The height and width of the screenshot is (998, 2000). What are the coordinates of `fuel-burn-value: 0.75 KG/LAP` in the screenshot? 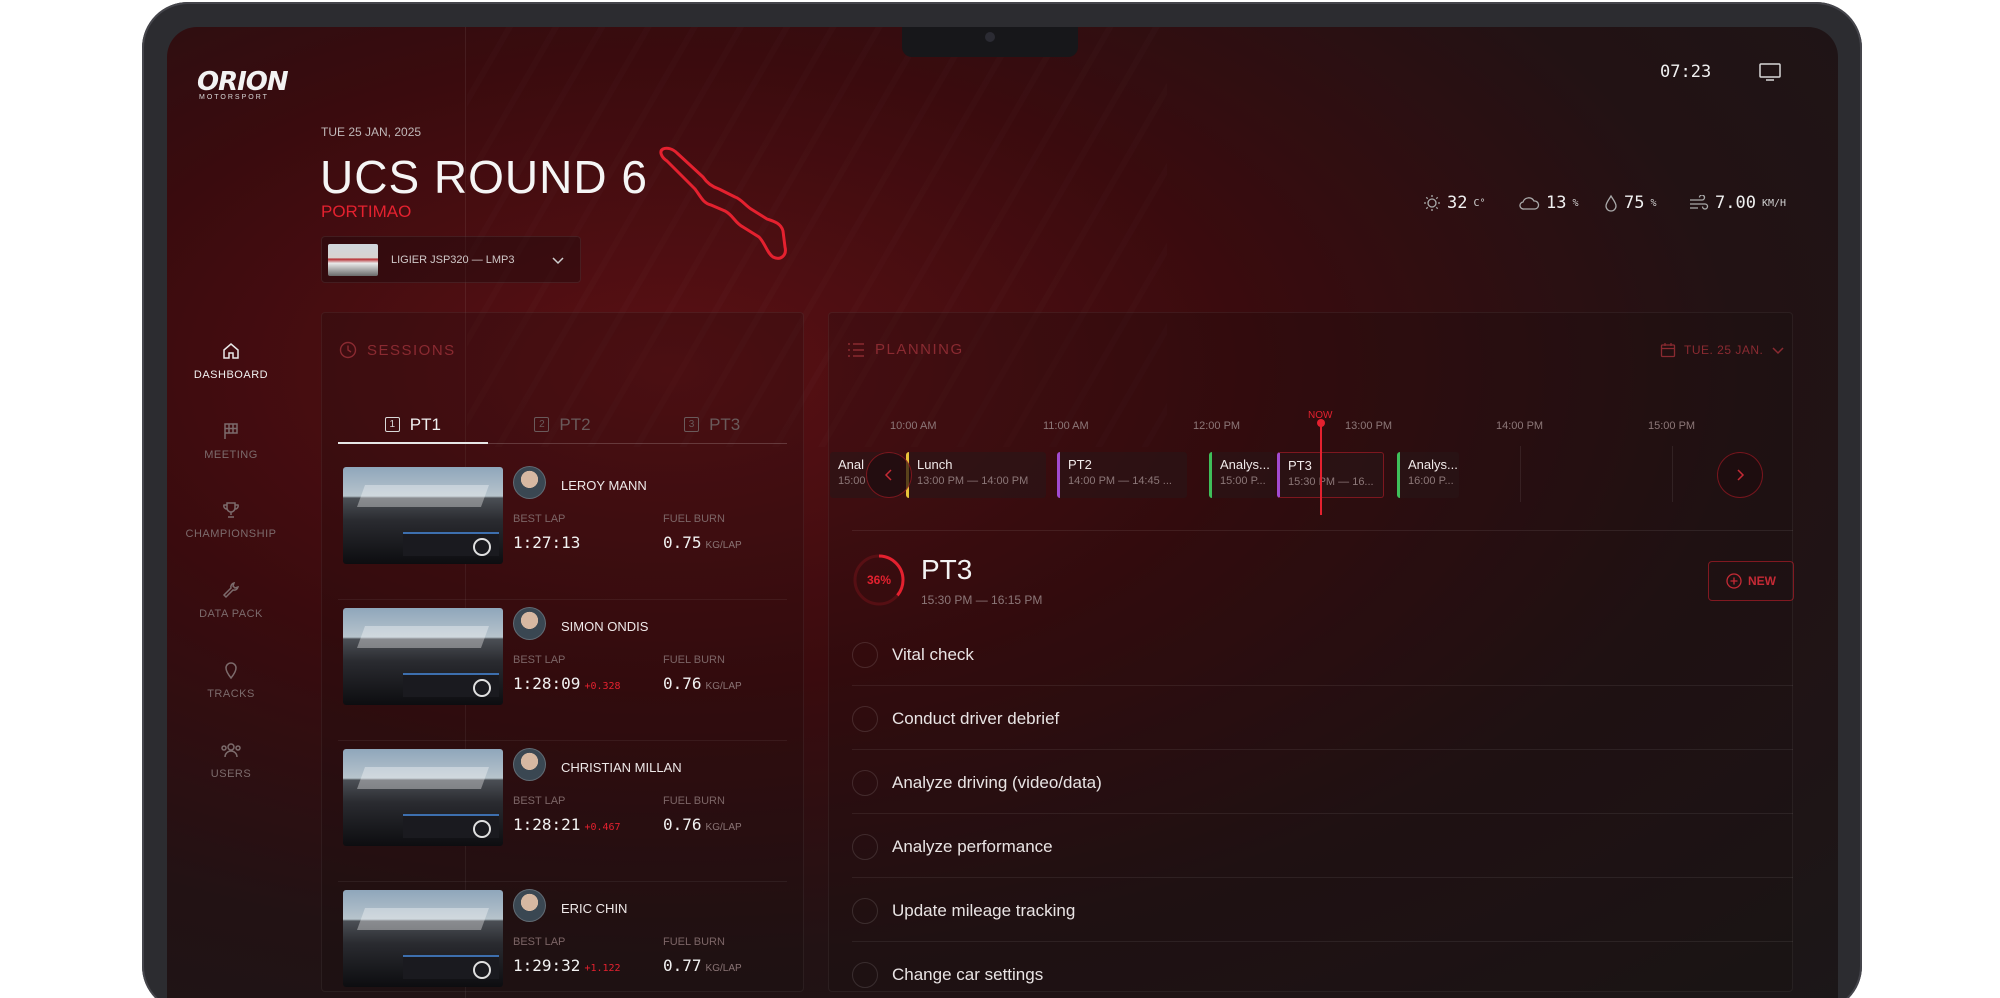 It's located at (702, 542).